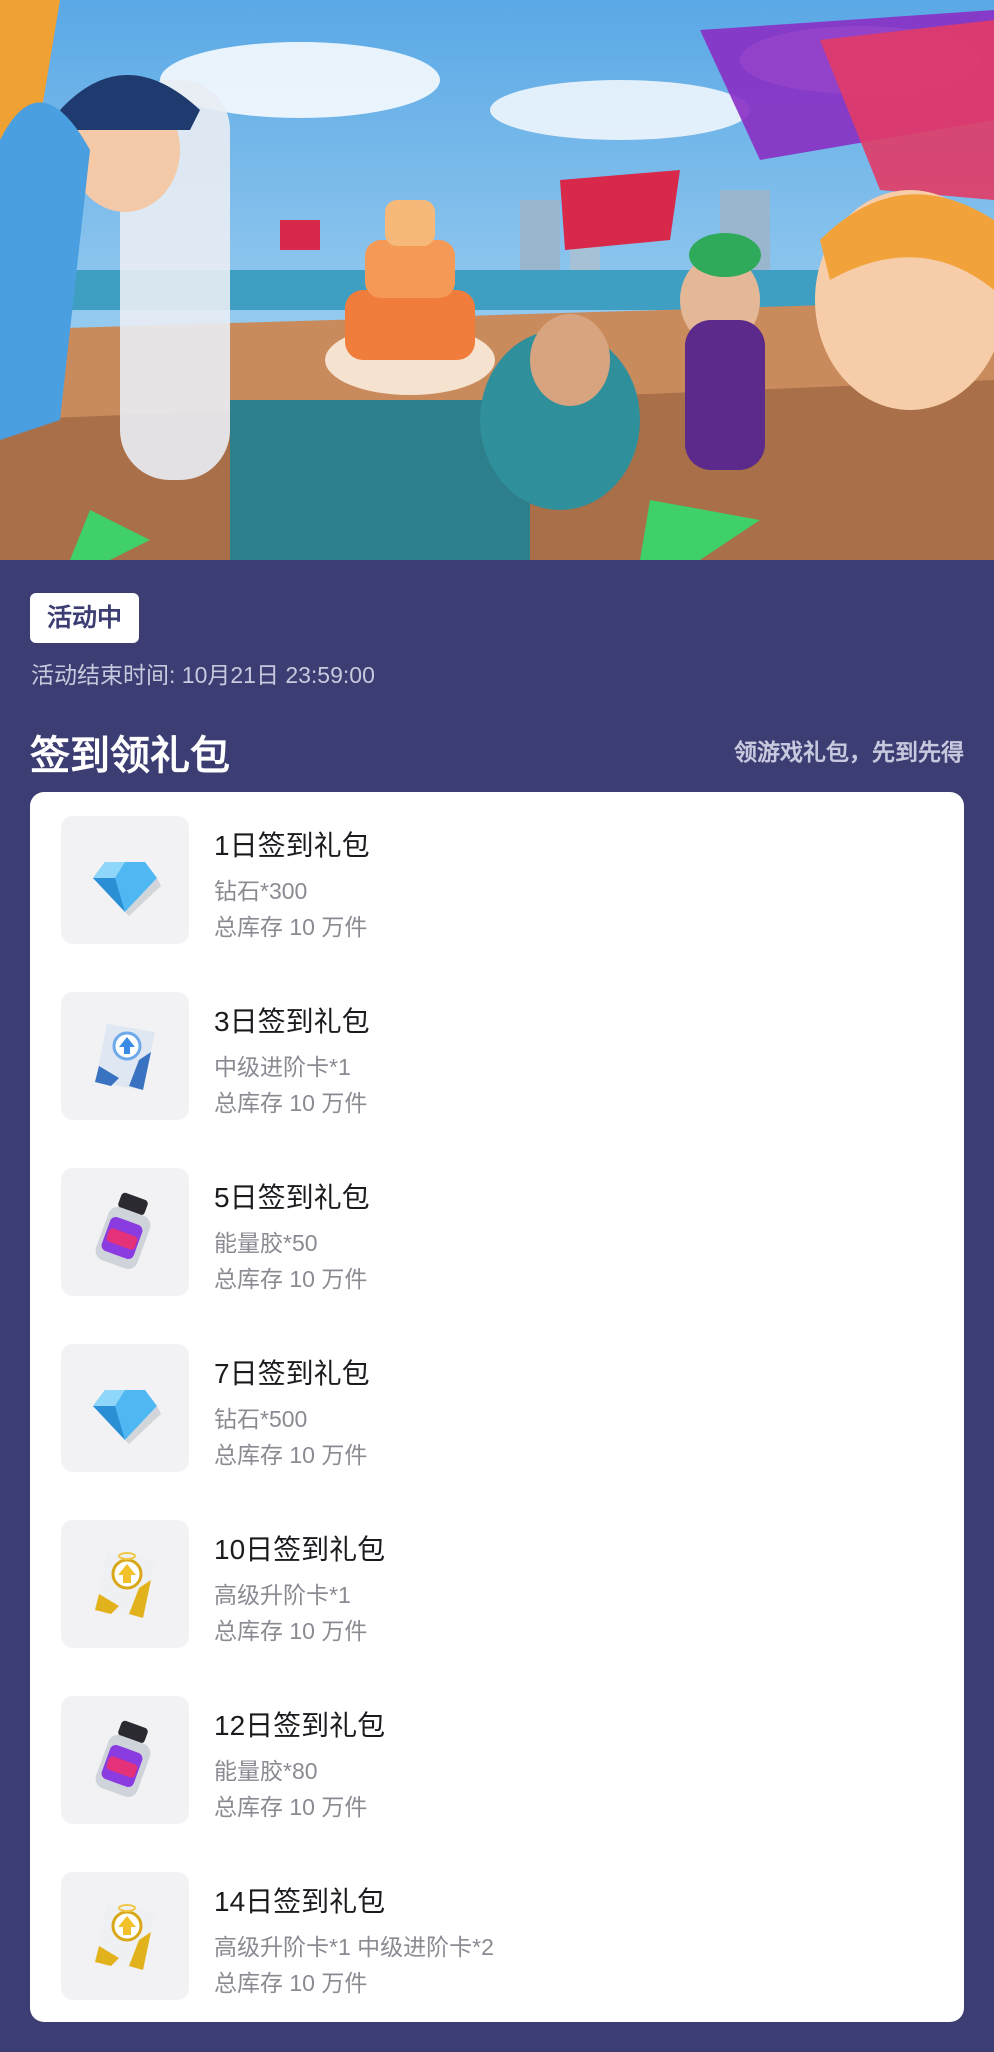 The image size is (994, 2052). Describe the element at coordinates (491, 1232) in the screenshot. I see `gift-item: 5日签到礼包 能量胶*50 总库存 10 万件` at that location.